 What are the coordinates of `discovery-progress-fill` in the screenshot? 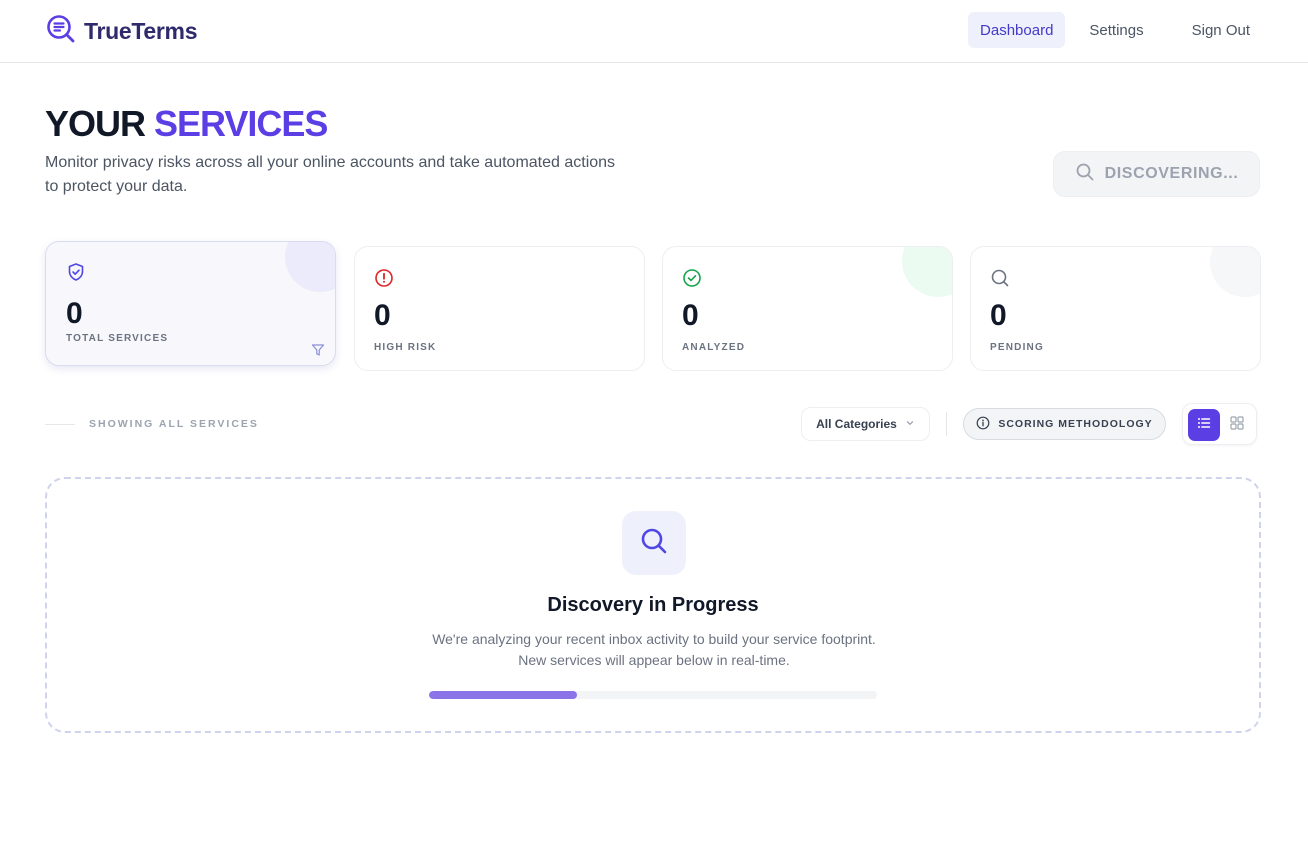 It's located at (503, 695).